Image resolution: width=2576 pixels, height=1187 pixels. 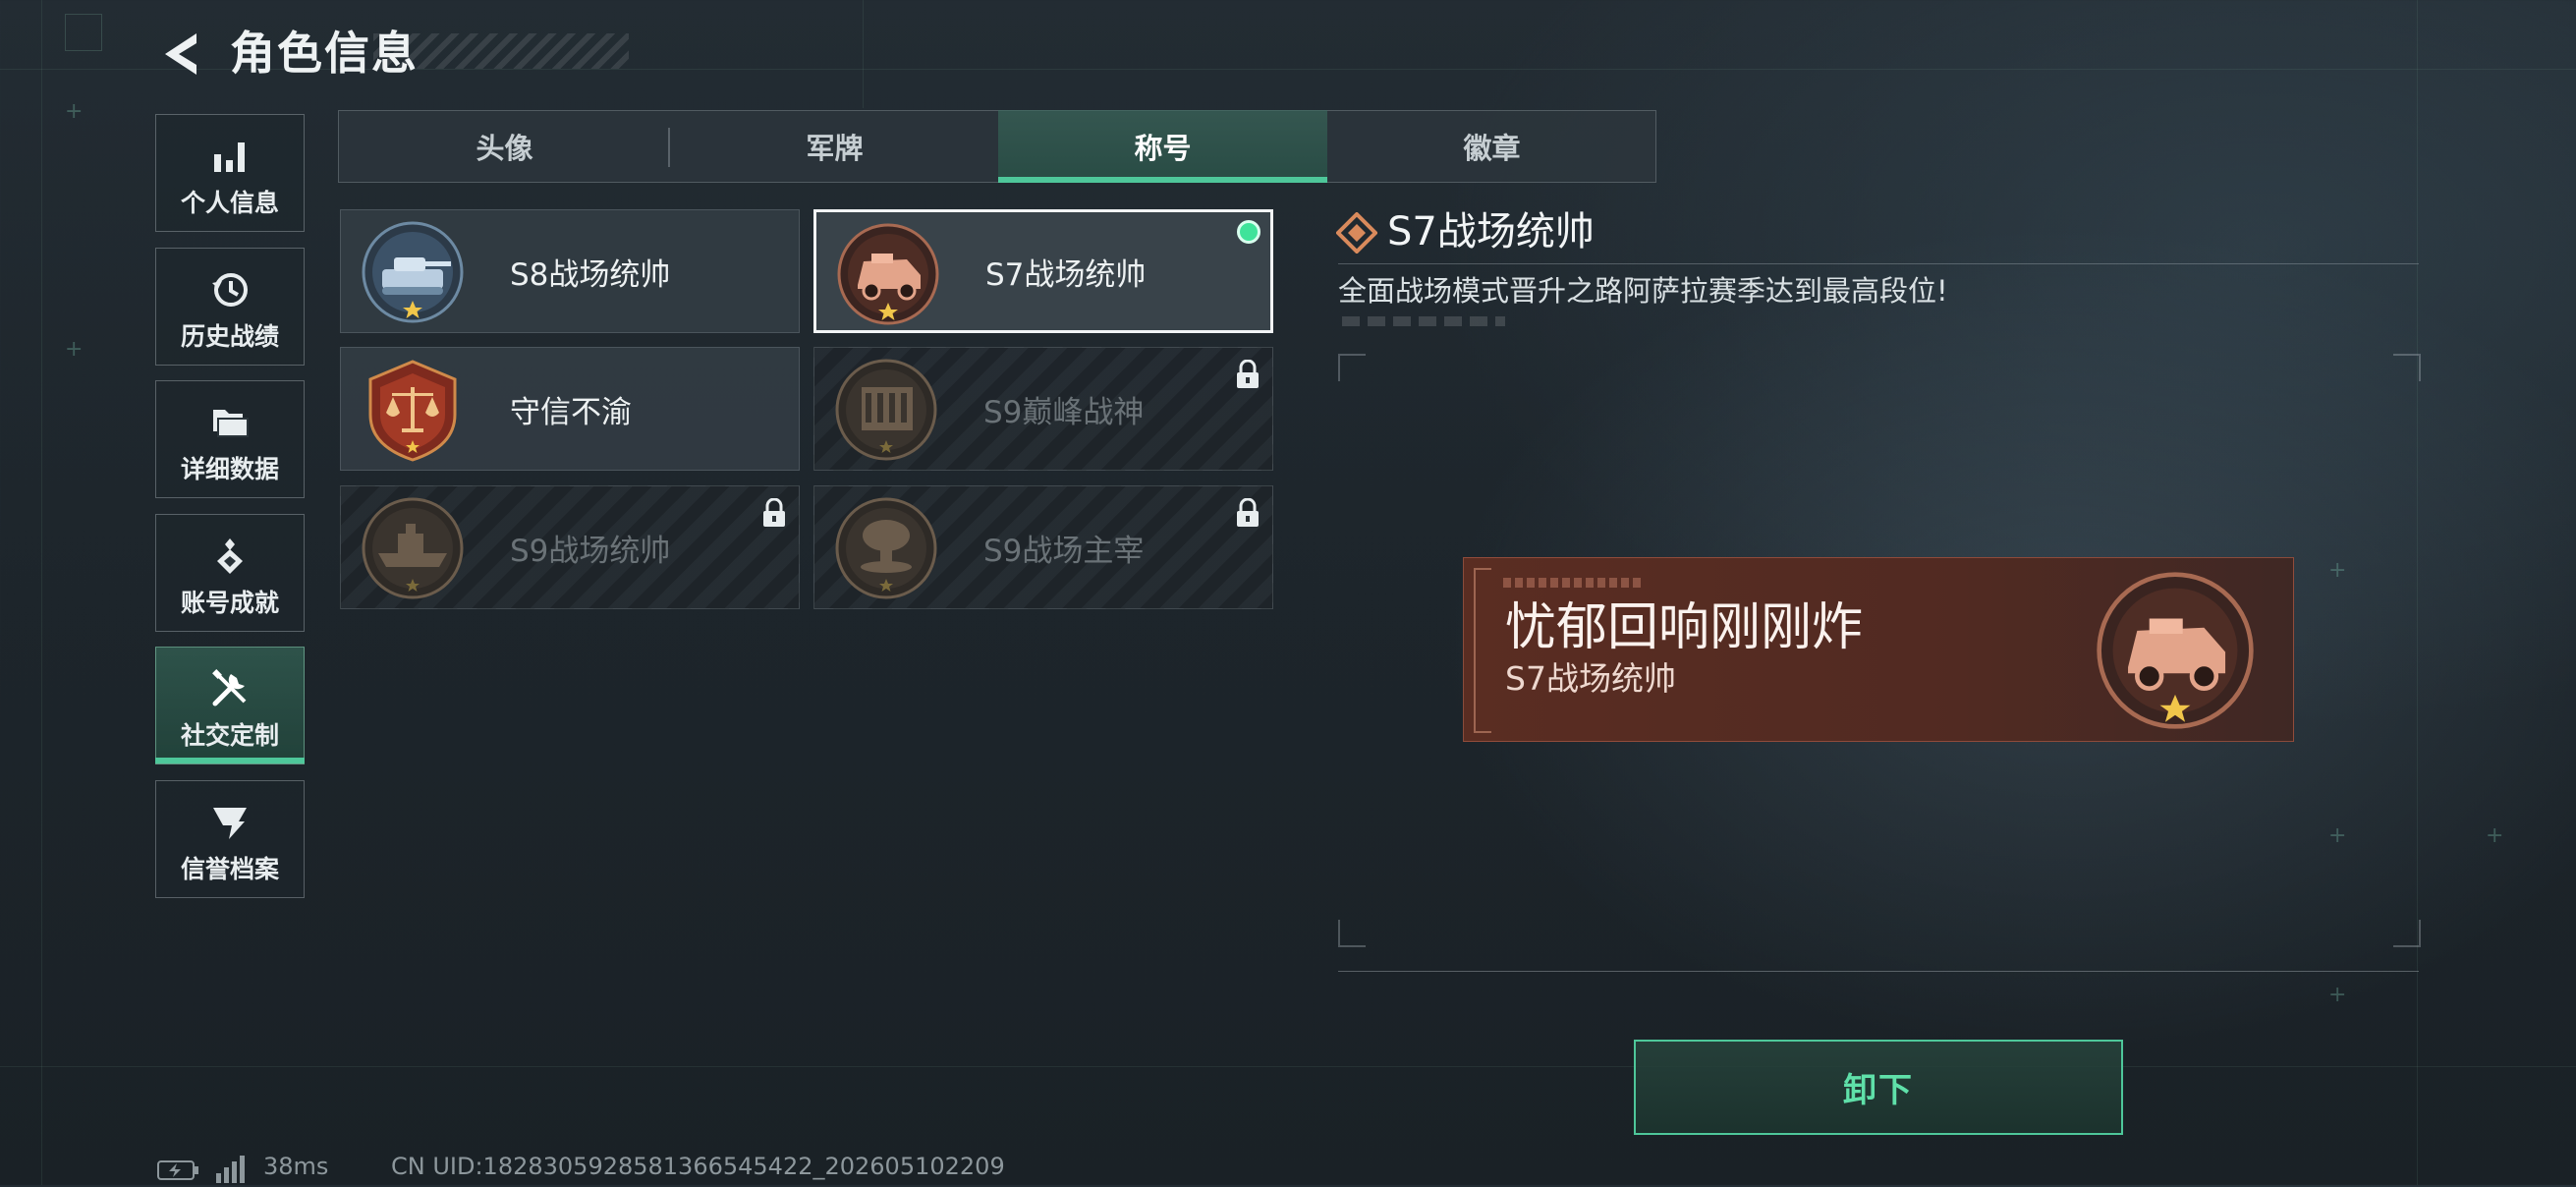 I want to click on title-diamond-icon, so click(x=1356, y=232).